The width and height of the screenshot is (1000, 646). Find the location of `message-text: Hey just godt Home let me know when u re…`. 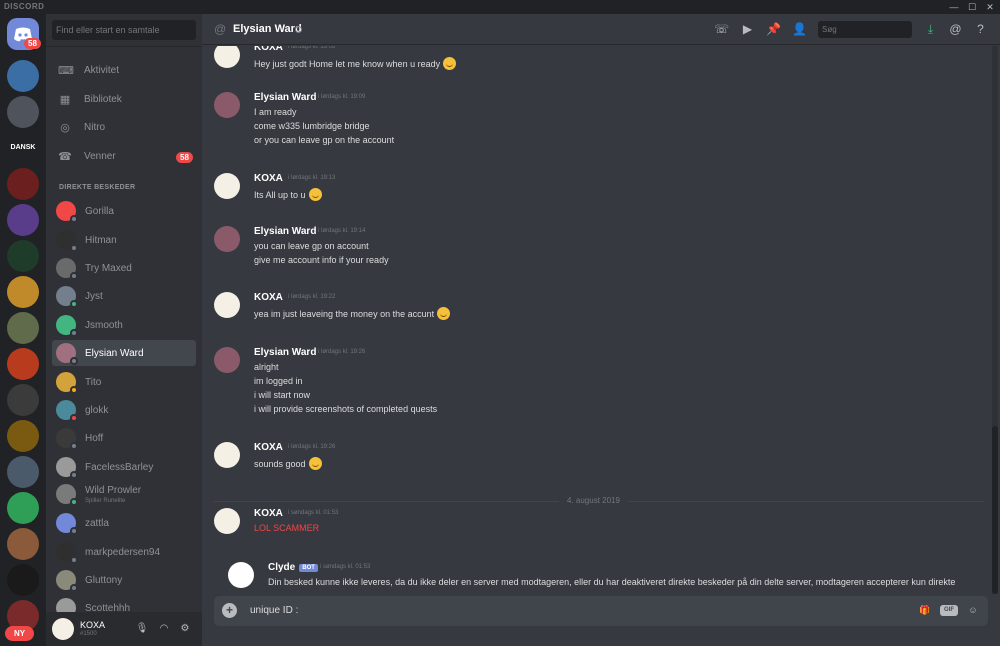

message-text: Hey just godt Home let me know when u re… is located at coordinates (347, 64).